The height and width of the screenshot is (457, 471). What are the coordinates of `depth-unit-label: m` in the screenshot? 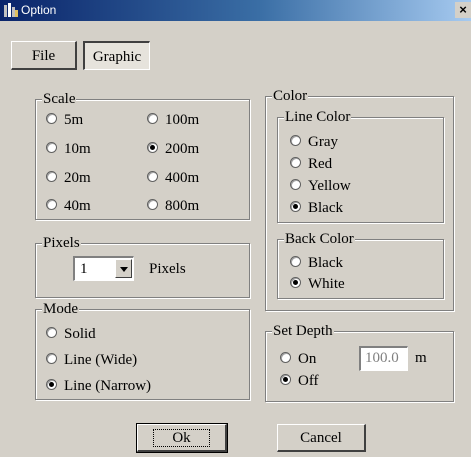 It's located at (421, 358).